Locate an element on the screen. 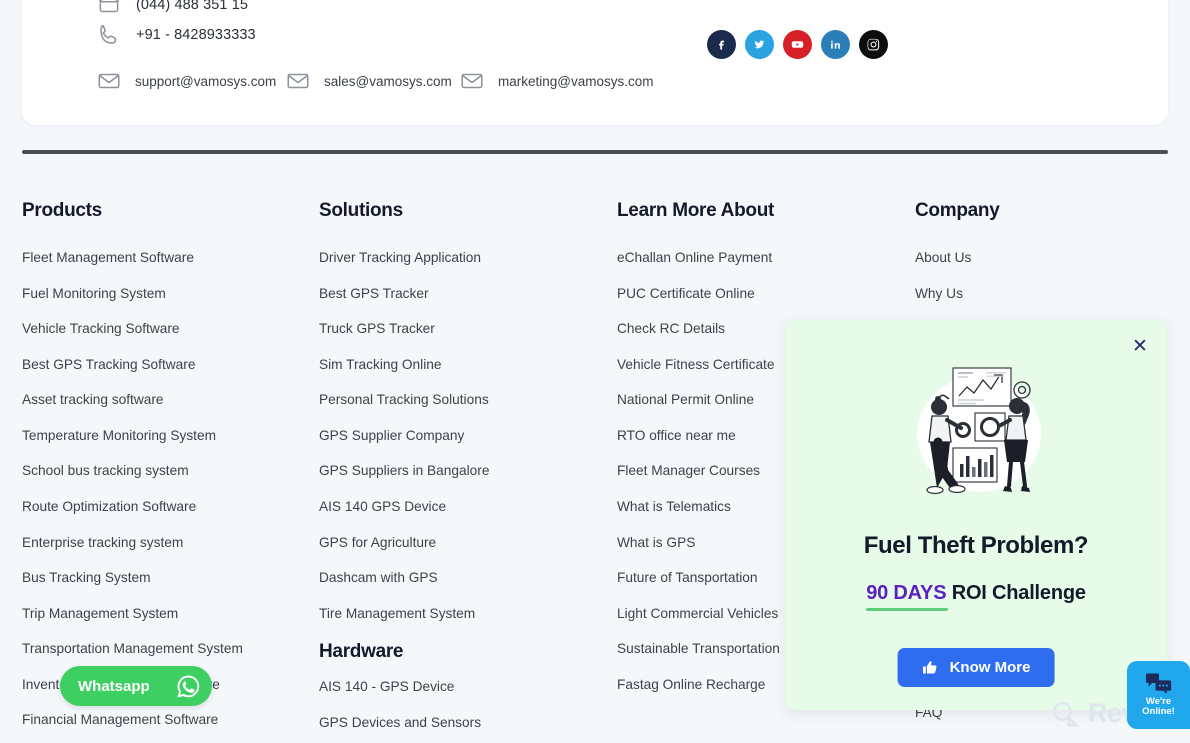 The height and width of the screenshot is (743, 1190). section-divider is located at coordinates (595, 152).